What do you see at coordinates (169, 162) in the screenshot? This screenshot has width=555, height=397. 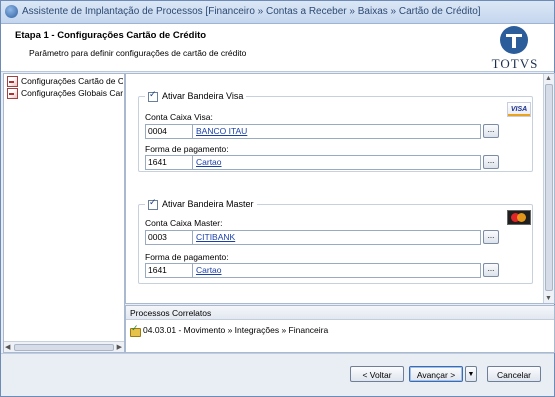 I see `visa-payment-code: 1641` at bounding box center [169, 162].